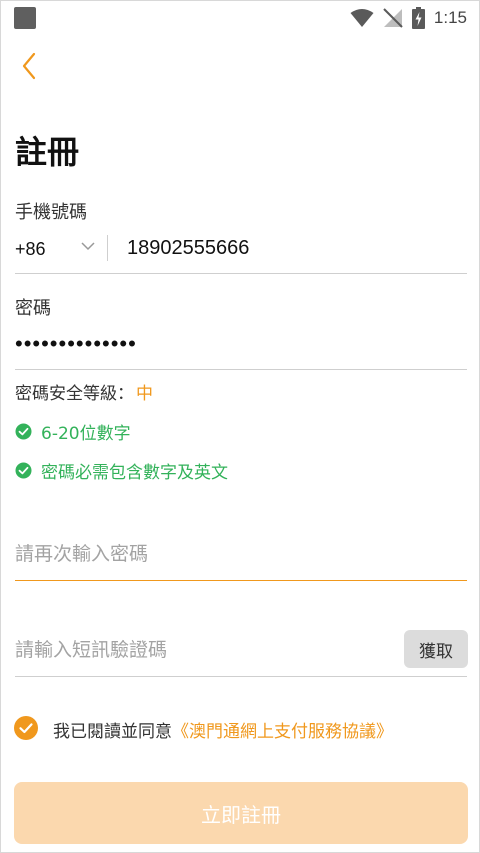 This screenshot has width=480, height=853. I want to click on password-label: 密碼, so click(33, 308).